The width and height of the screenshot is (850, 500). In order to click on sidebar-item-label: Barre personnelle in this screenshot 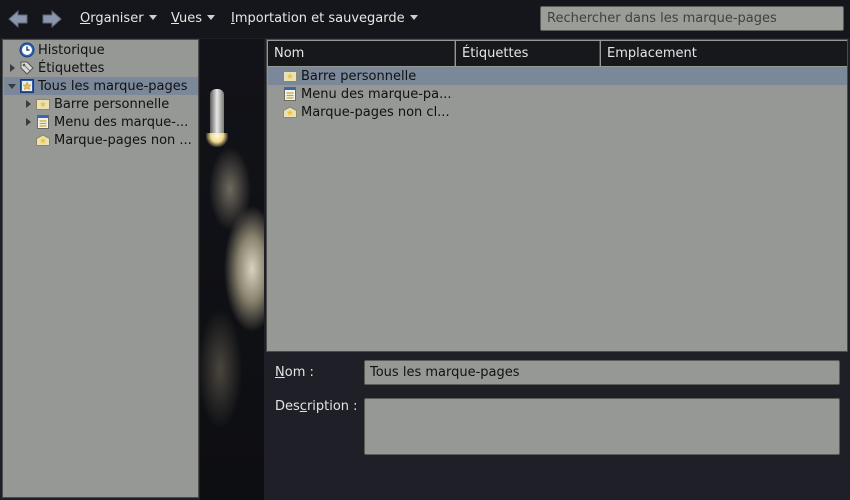, I will do `click(112, 104)`.